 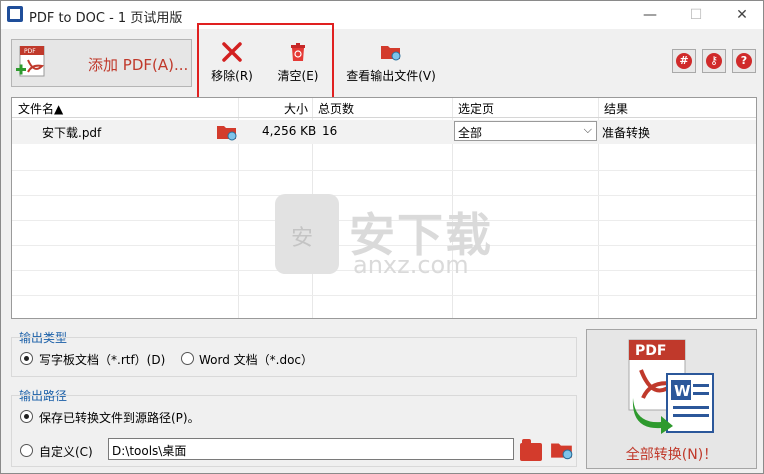 What do you see at coordinates (66, 451) in the screenshot?
I see `custom-path-label: 自定义(C)` at bounding box center [66, 451].